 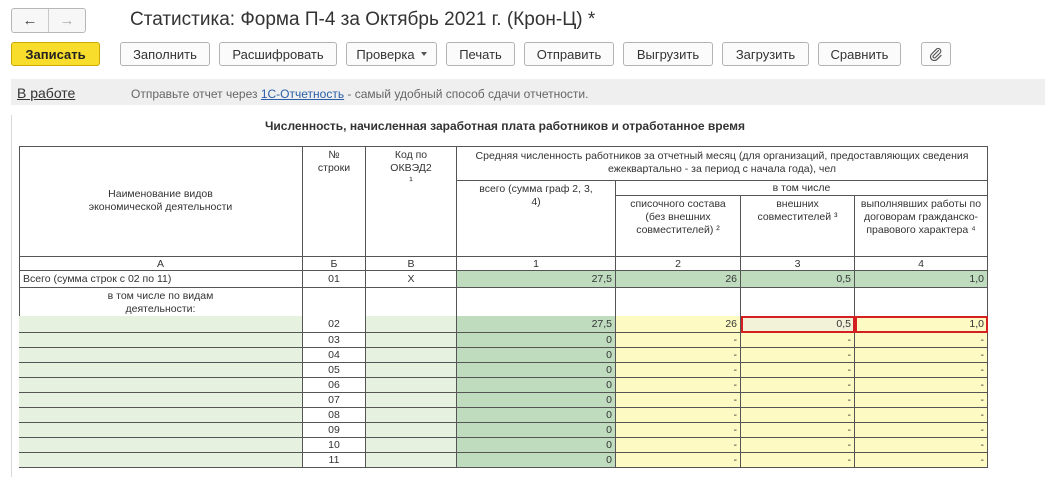 I want to click on column-code-2: Б, so click(x=334, y=264).